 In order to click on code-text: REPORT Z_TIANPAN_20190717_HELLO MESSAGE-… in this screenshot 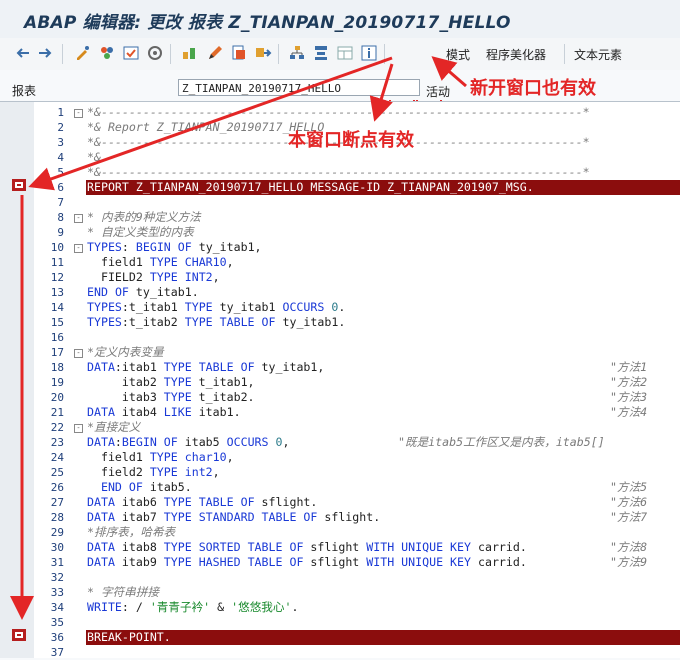, I will do `click(310, 187)`.